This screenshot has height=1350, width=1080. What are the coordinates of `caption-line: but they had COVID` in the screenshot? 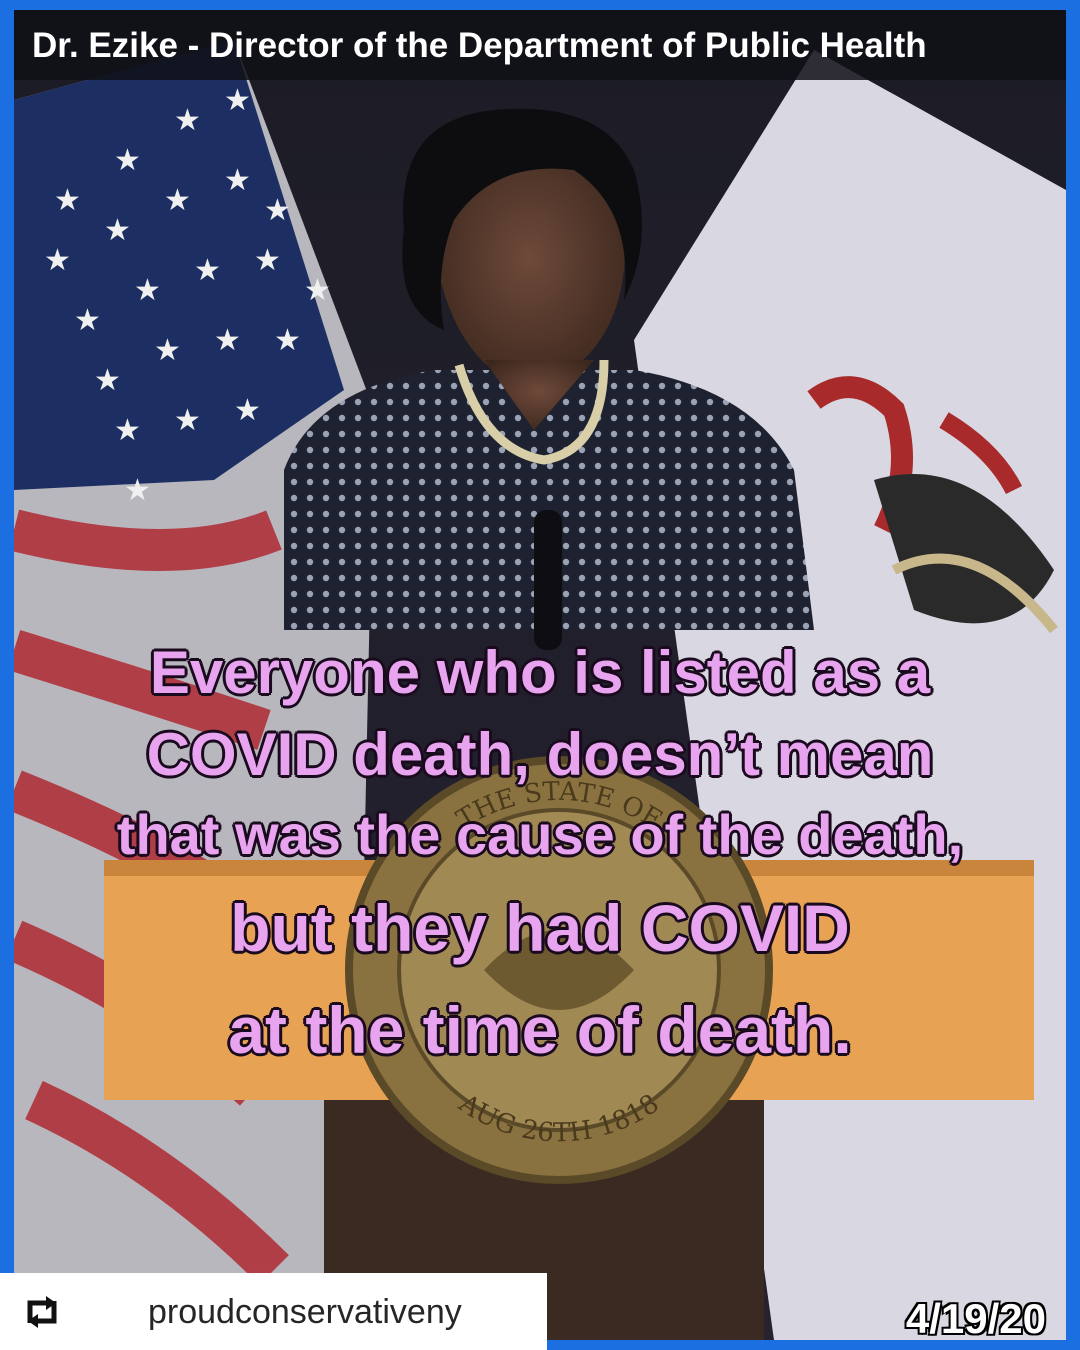 It's located at (540, 928).